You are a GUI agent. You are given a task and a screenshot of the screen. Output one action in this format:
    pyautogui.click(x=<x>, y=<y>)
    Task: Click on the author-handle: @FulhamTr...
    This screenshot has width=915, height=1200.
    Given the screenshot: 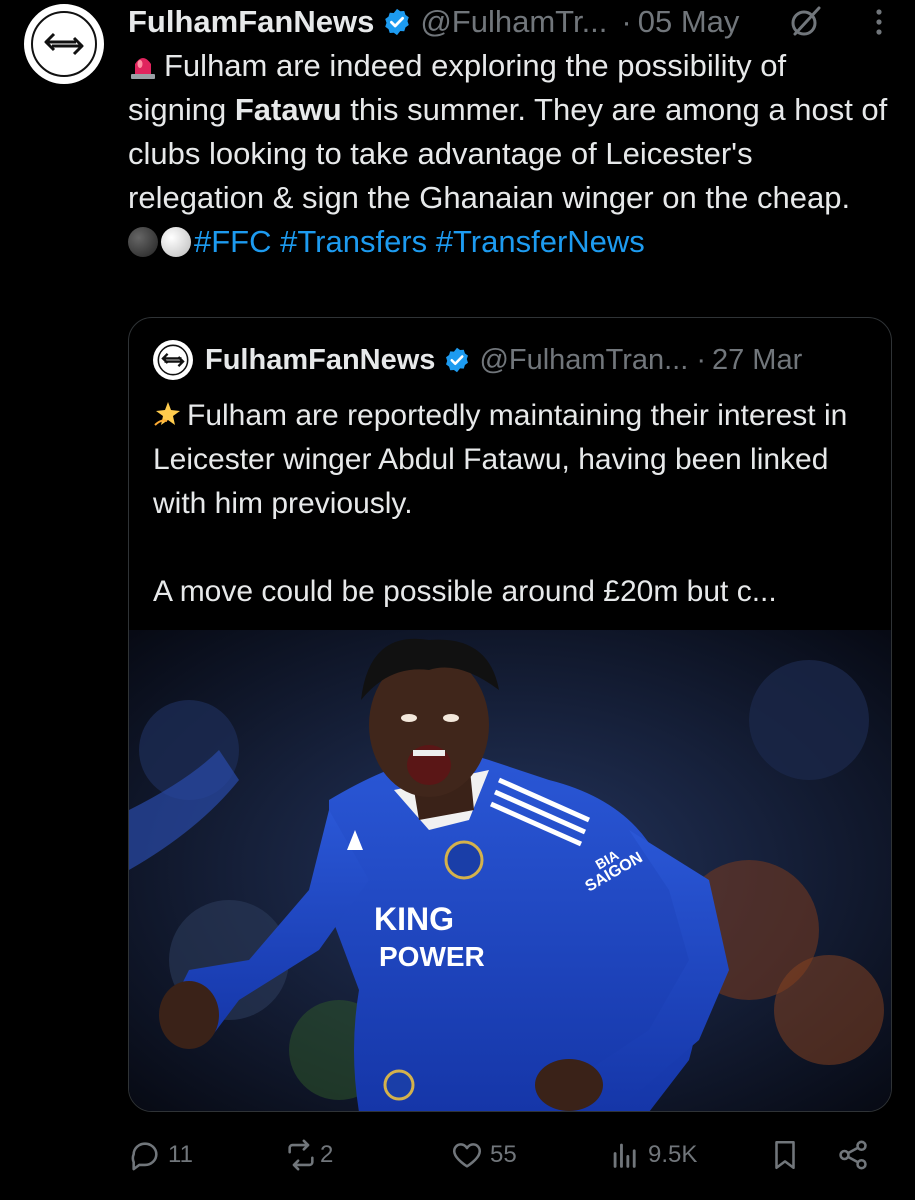 What is the action you would take?
    pyautogui.click(x=513, y=22)
    